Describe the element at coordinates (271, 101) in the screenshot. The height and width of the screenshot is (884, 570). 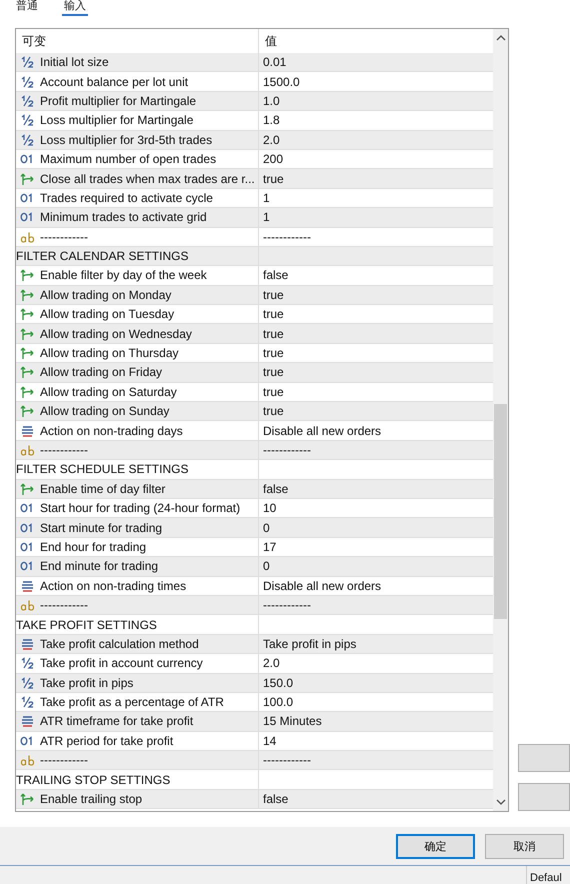
I see `parameter-value: 1.0` at that location.